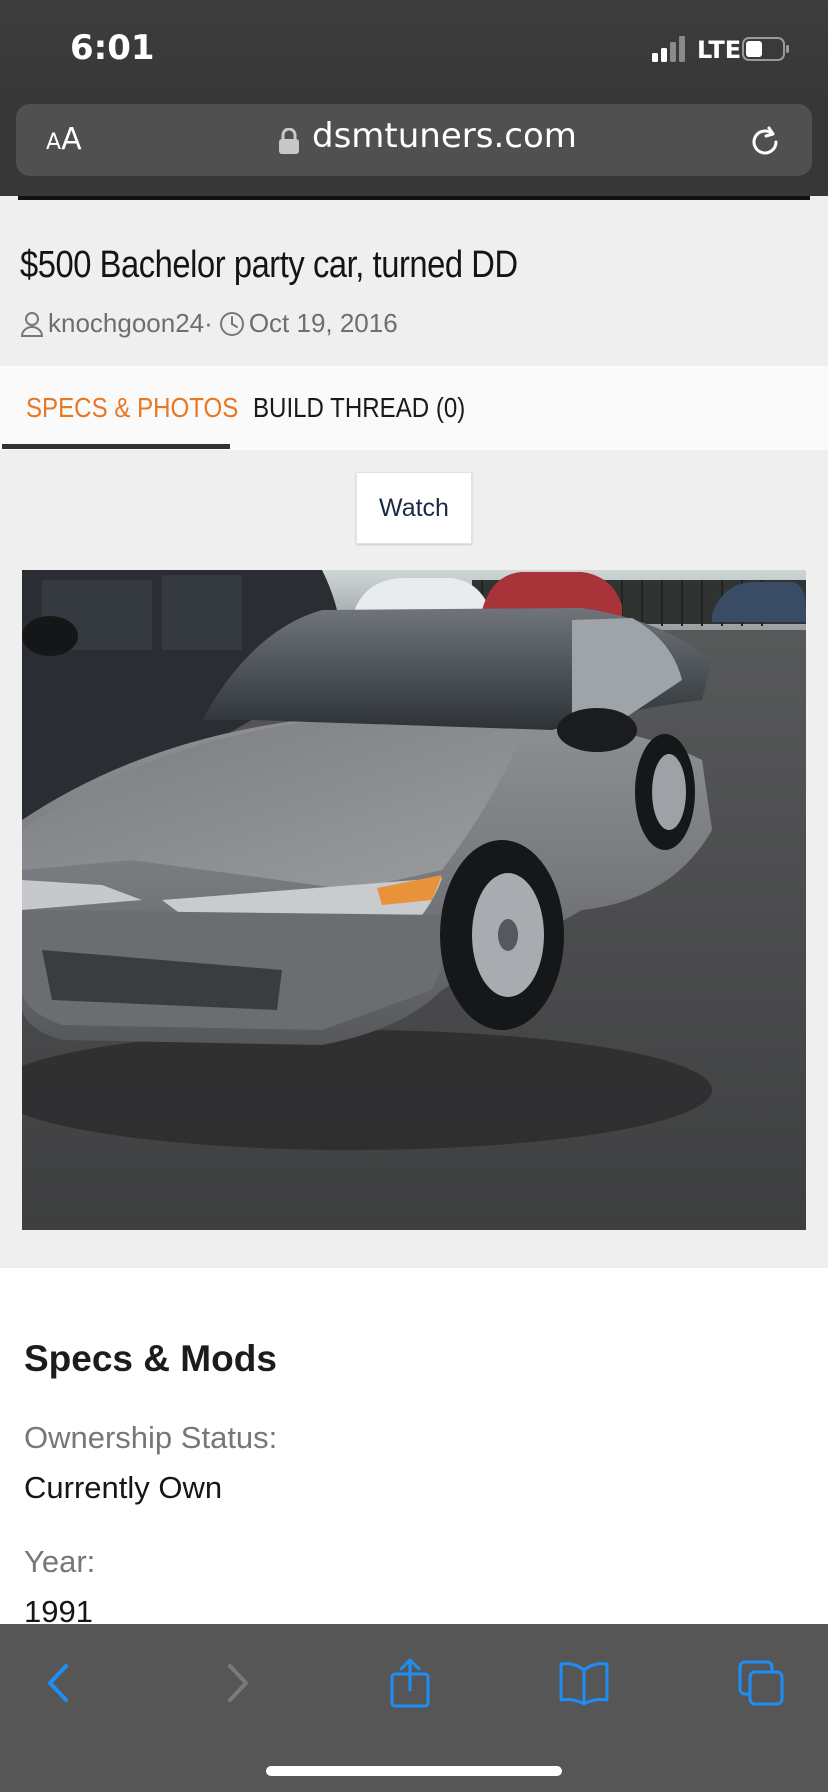  I want to click on reload-icon, so click(766, 142).